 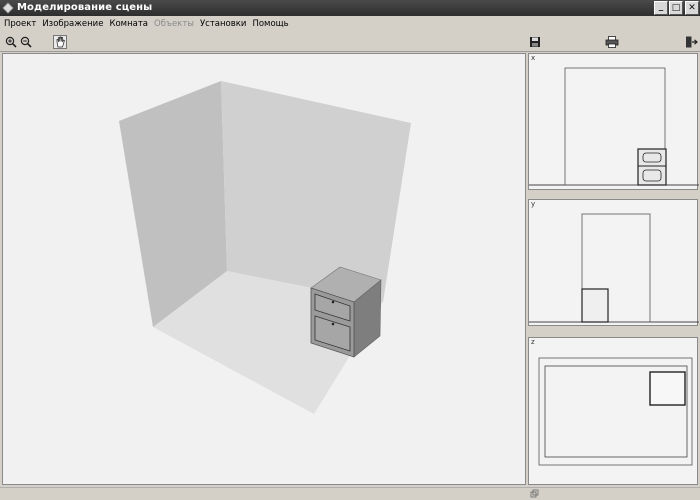 I want to click on print-button, so click(x=612, y=42).